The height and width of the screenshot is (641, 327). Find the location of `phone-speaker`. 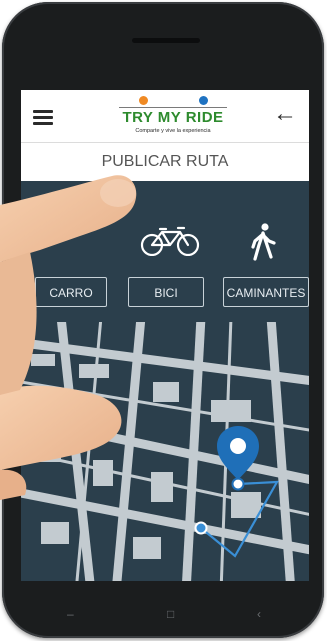

phone-speaker is located at coordinates (166, 40).